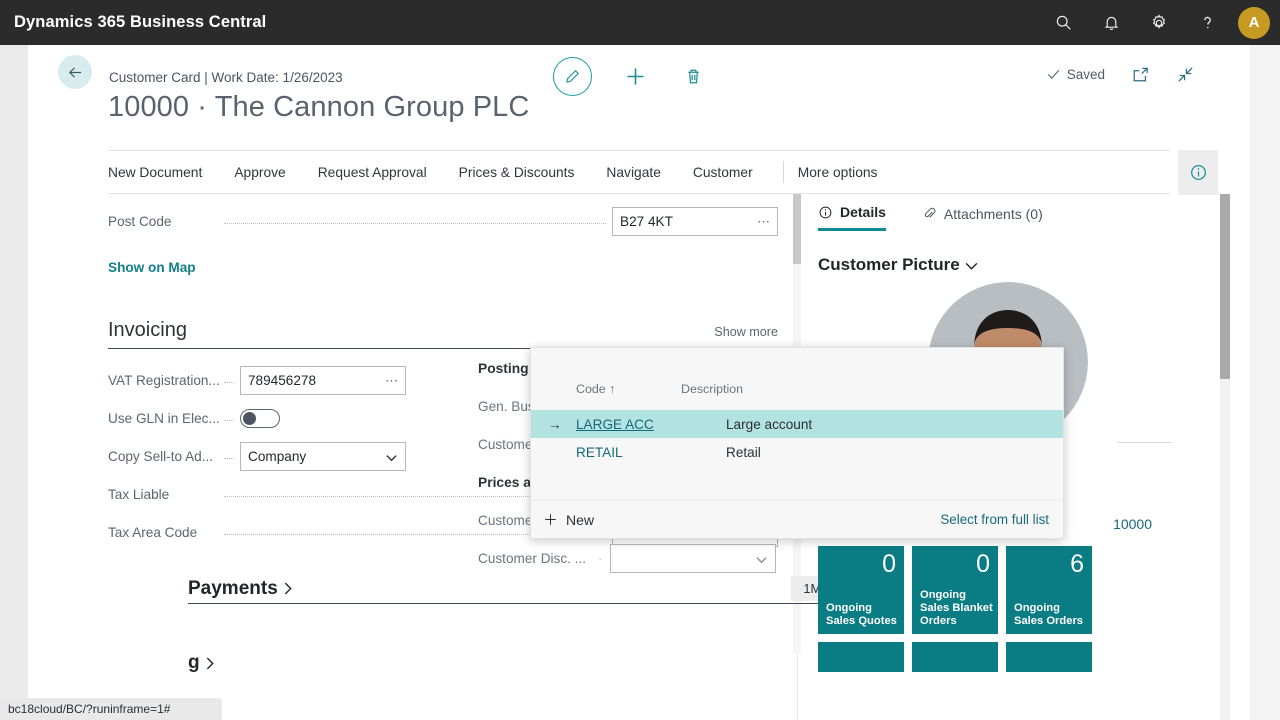 Image resolution: width=1280 pixels, height=720 pixels. What do you see at coordinates (580, 519) in the screenshot?
I see `popup-new-label: New` at bounding box center [580, 519].